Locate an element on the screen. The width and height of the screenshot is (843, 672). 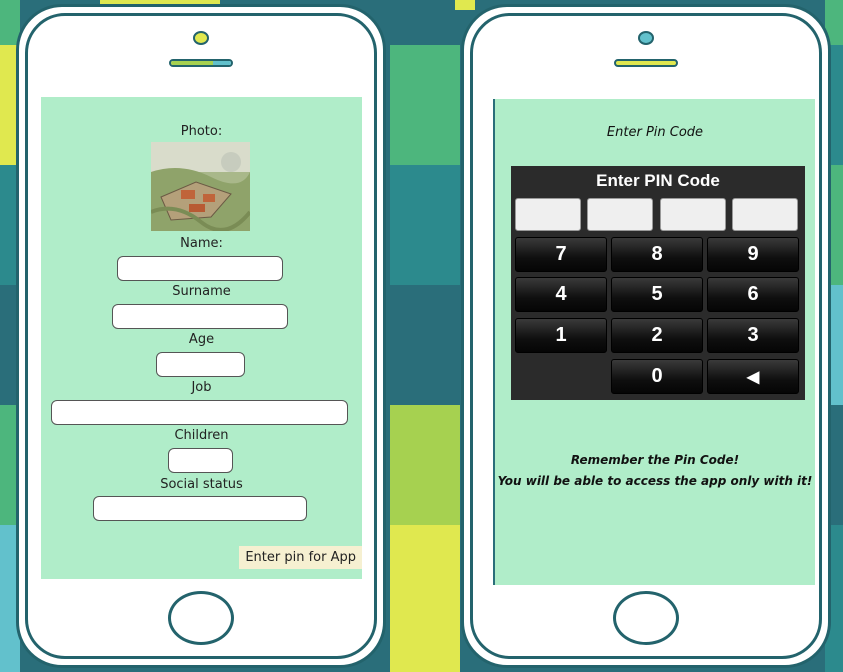
age-label: Age is located at coordinates (201, 339).